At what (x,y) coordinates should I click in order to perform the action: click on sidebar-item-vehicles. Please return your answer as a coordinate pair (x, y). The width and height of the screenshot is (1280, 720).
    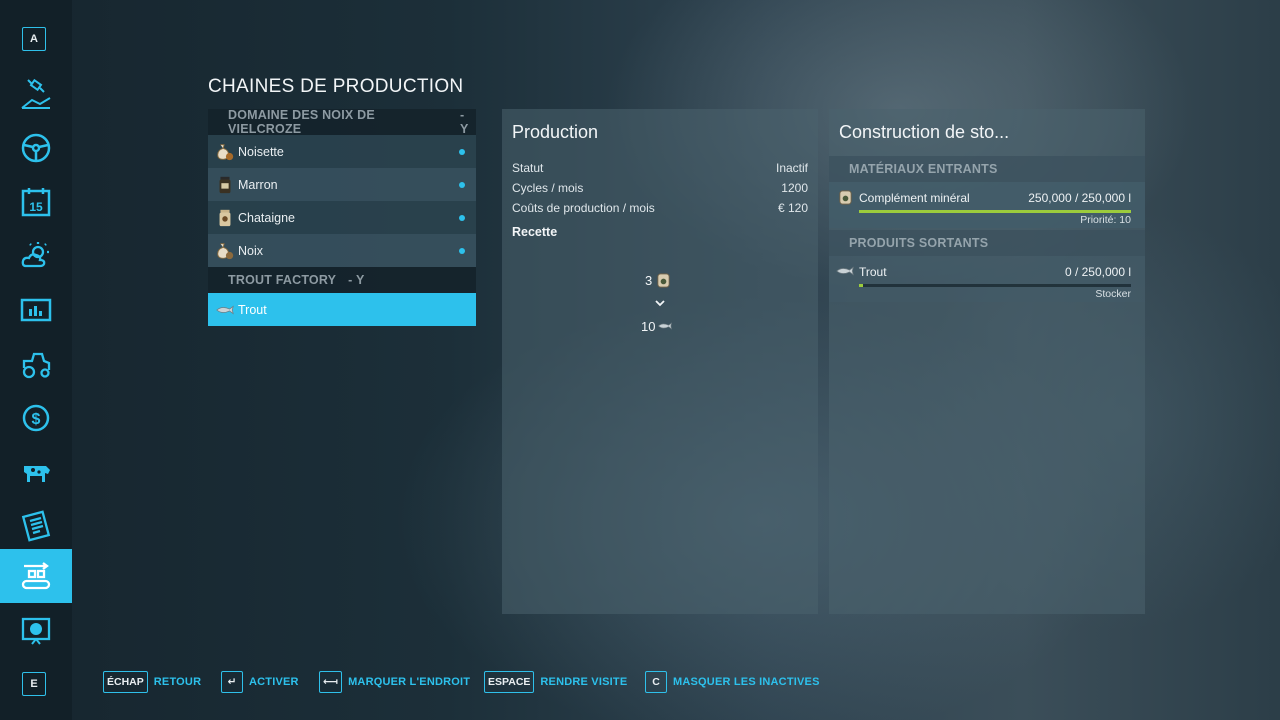
    Looking at the image, I should click on (36, 364).